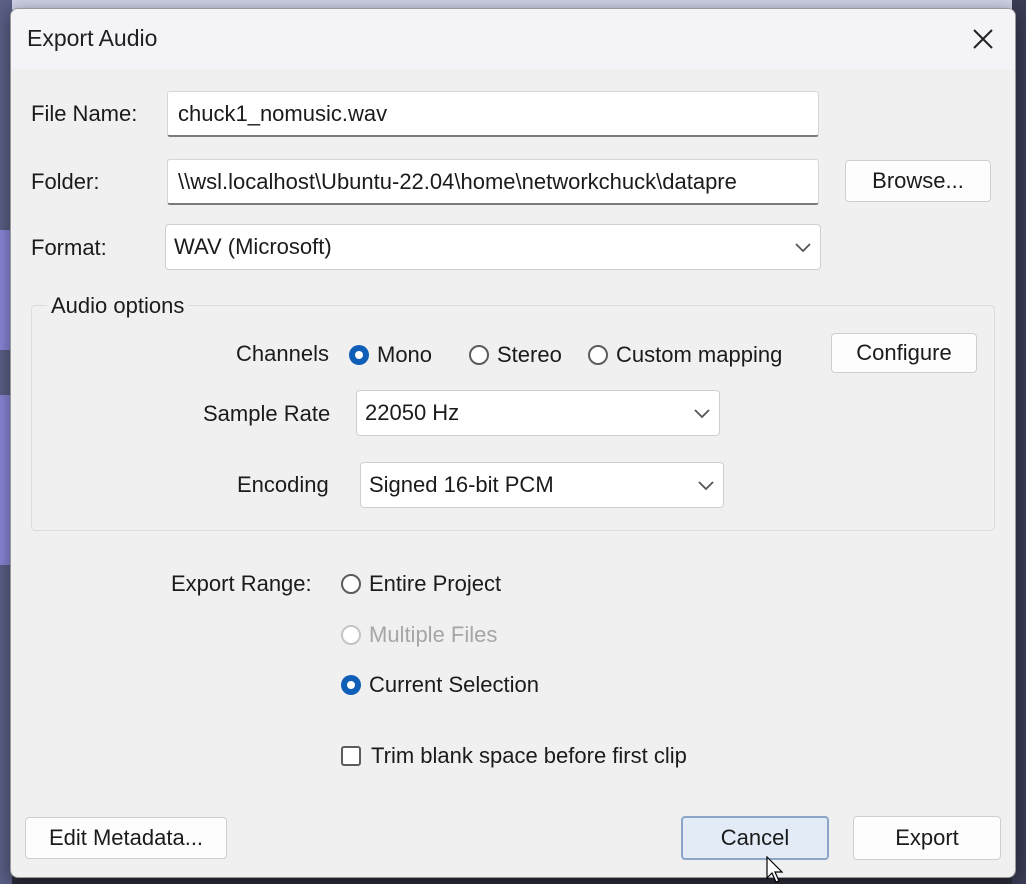 This screenshot has height=884, width=1026. I want to click on title-bar: Export Audio, so click(513, 39).